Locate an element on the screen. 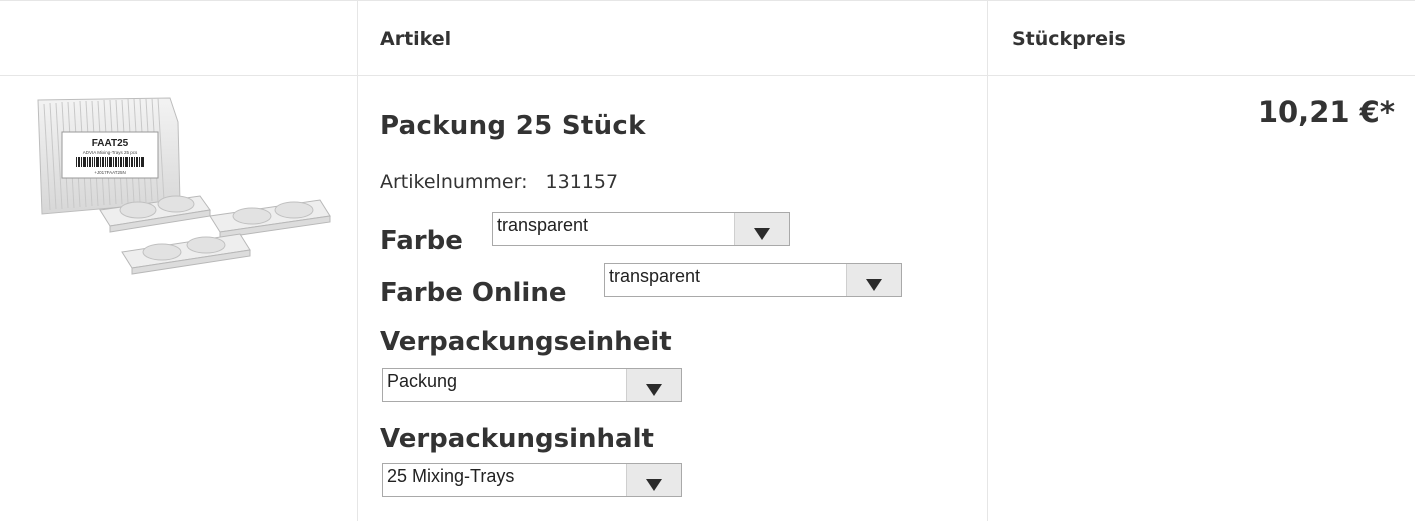  verpackungseinheit-label: Verpackungseinheit is located at coordinates (526, 342).